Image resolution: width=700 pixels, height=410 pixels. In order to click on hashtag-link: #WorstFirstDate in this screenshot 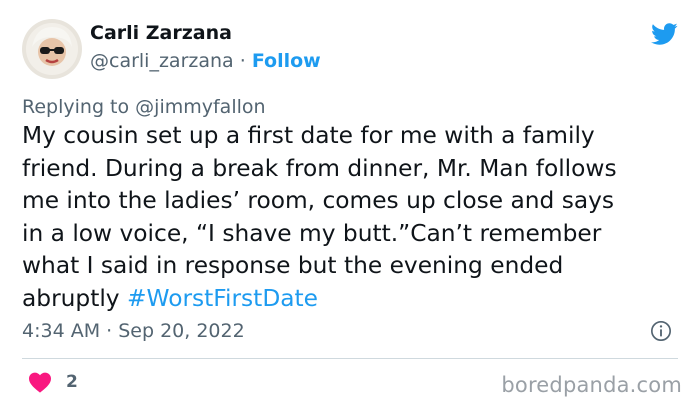, I will do `click(222, 298)`.